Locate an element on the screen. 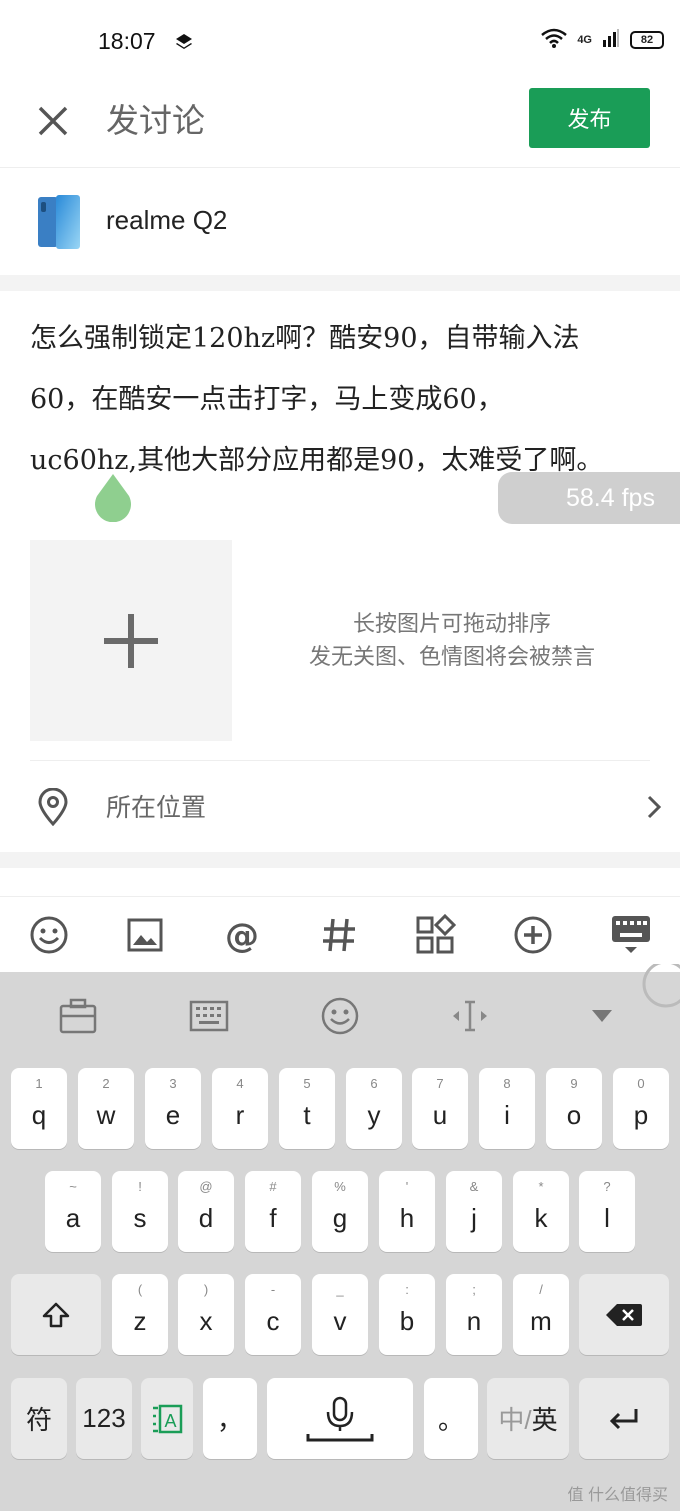  keyboard-hide-icon is located at coordinates (631, 935).